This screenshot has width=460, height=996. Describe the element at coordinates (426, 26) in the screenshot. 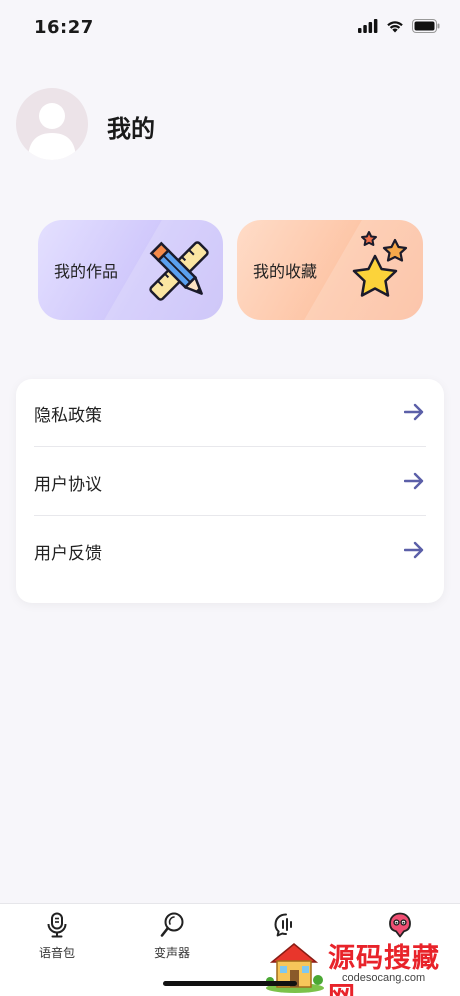

I see `battery-icon` at that location.